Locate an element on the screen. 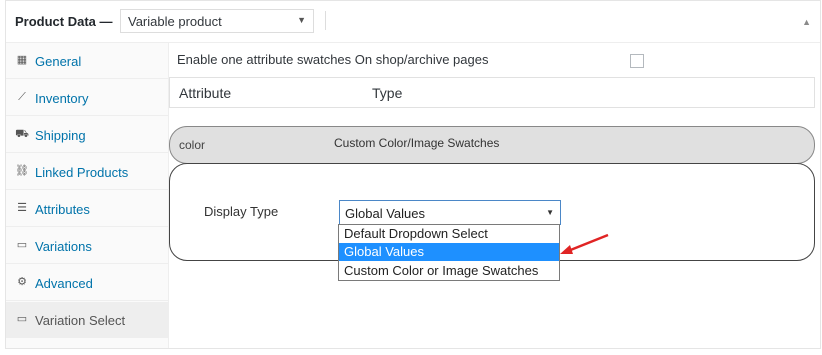 The width and height of the screenshot is (822, 355). tab-label: Linked Products is located at coordinates (82, 172).